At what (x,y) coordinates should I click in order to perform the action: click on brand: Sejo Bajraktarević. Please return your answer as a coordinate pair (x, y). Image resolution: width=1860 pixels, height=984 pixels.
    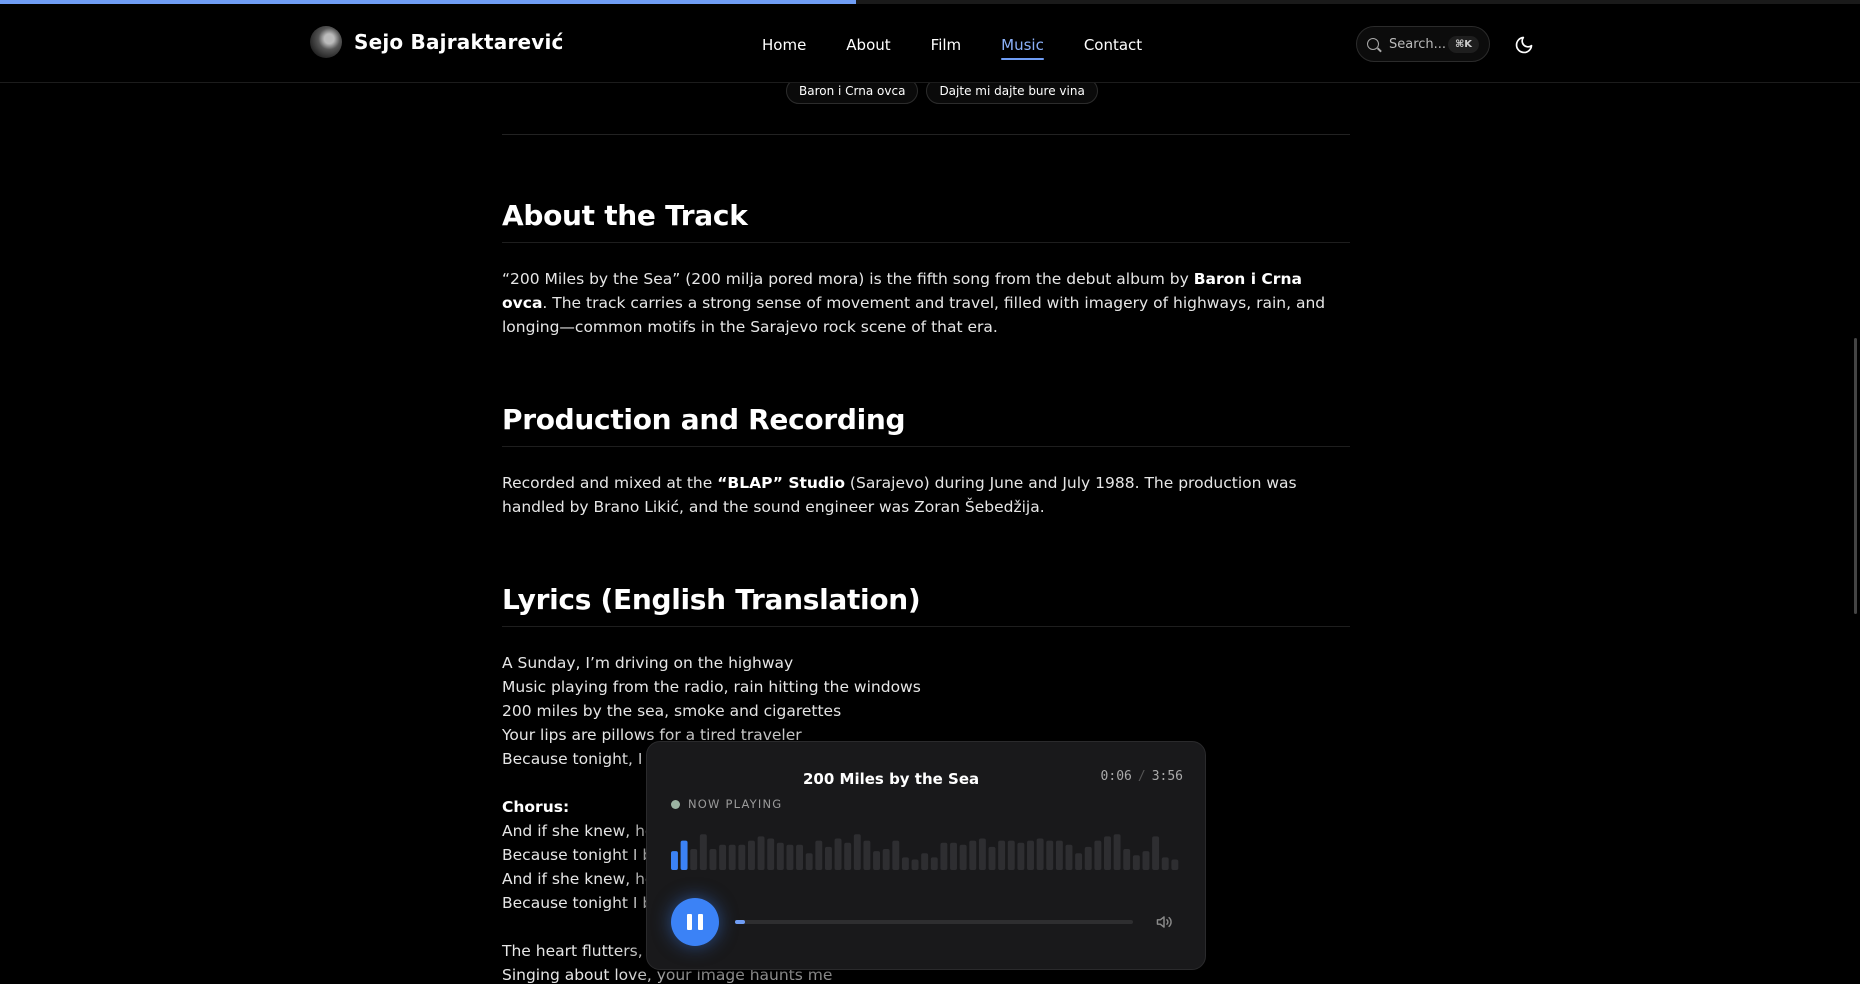
    Looking at the image, I should click on (437, 42).